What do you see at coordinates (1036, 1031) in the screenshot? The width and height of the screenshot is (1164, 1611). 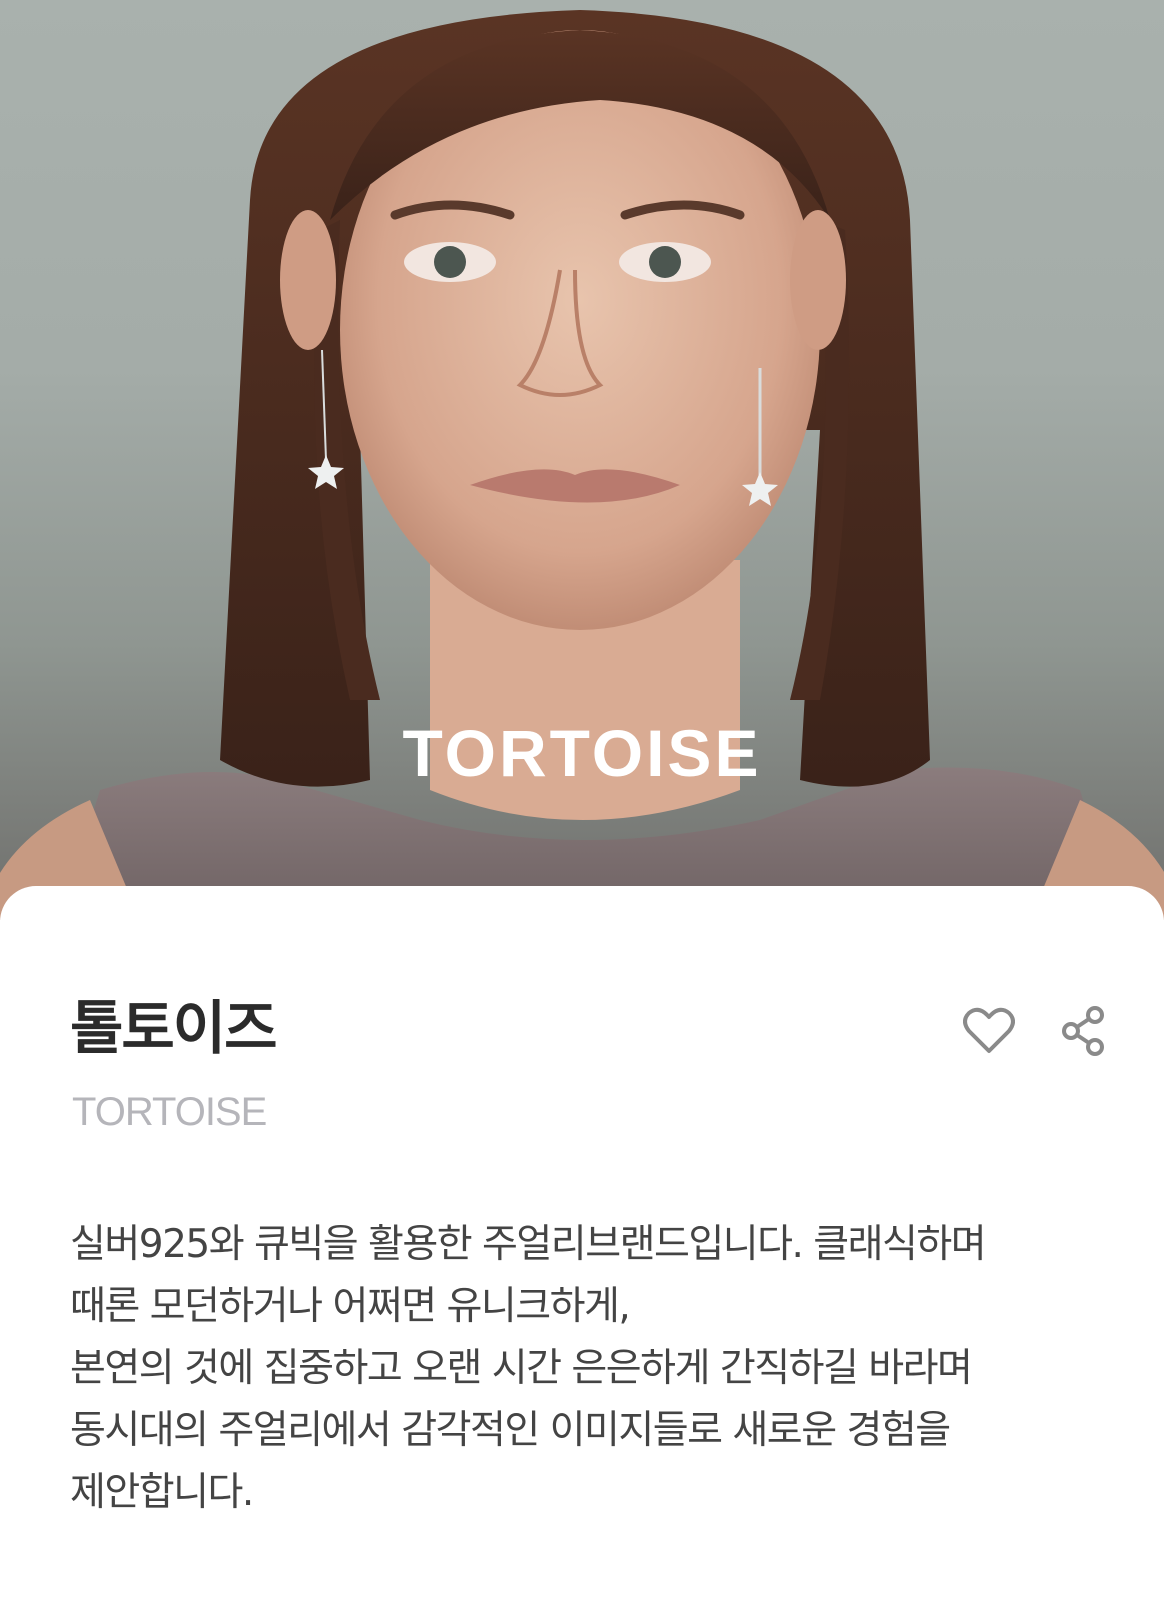 I see `brand-actions` at bounding box center [1036, 1031].